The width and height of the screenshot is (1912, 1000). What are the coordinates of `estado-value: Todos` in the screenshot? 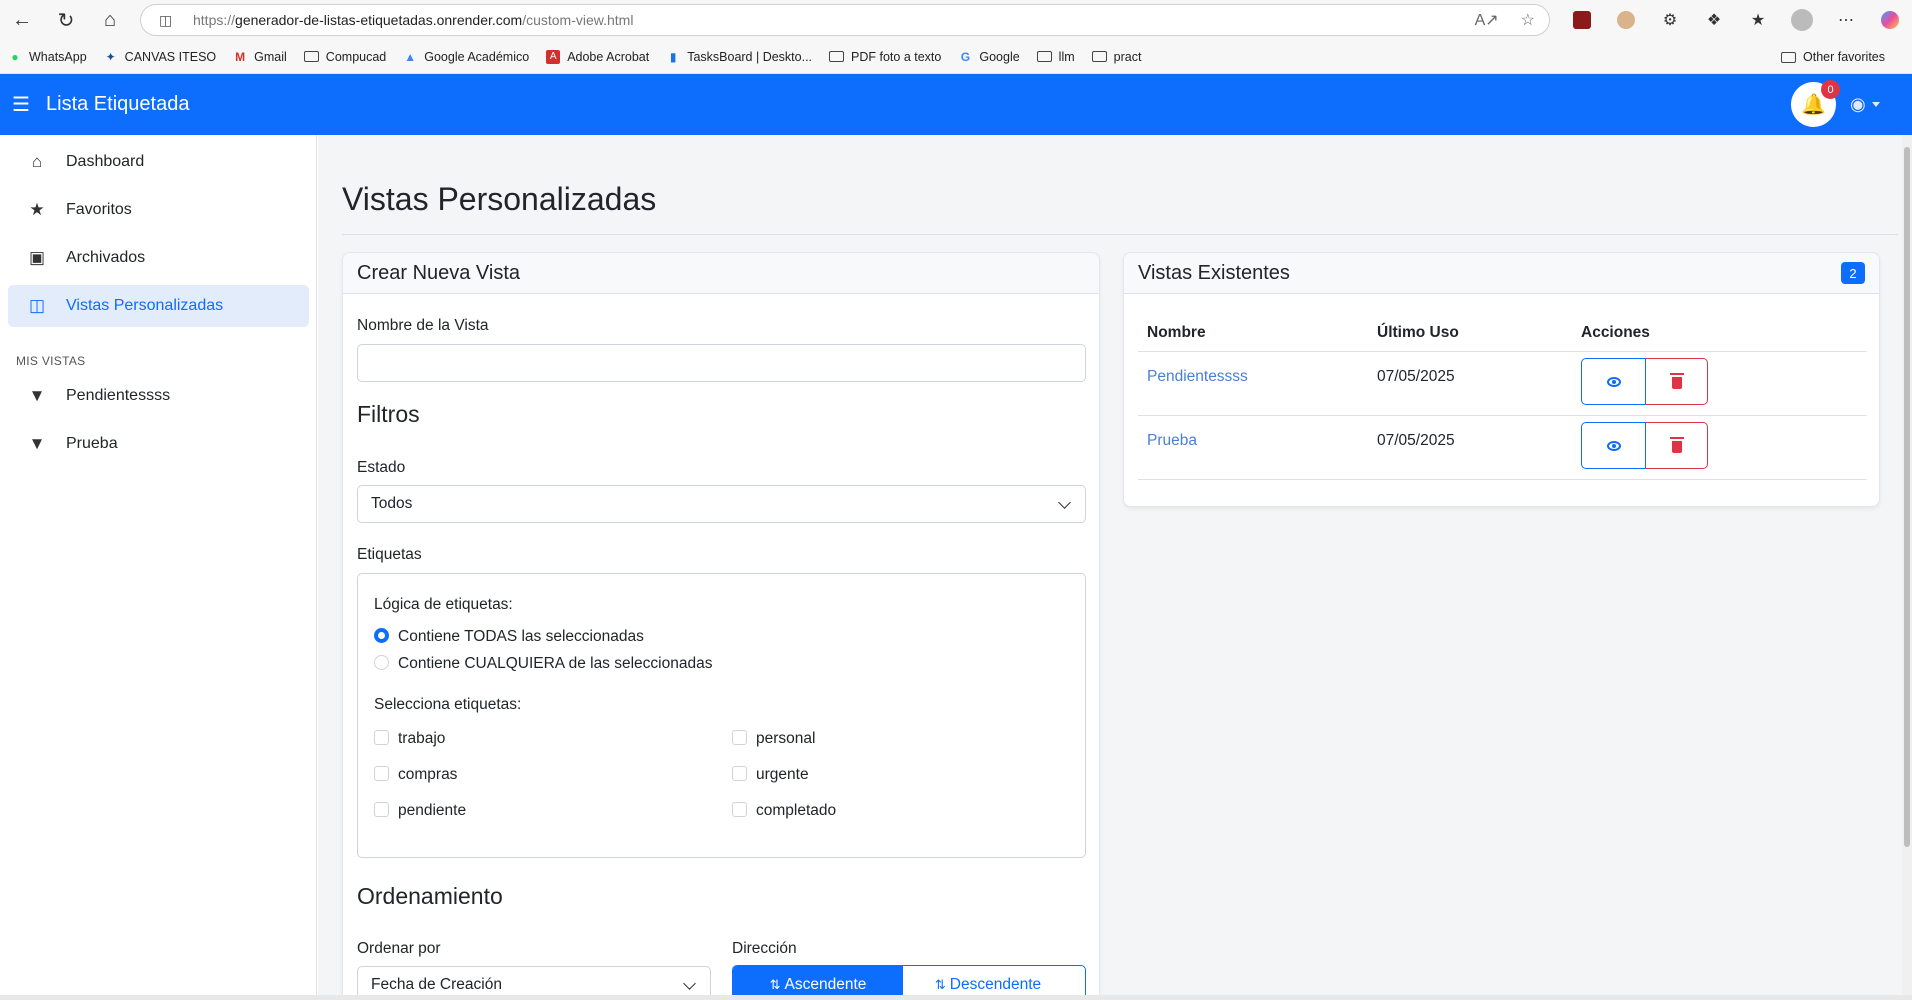 It's located at (392, 503).